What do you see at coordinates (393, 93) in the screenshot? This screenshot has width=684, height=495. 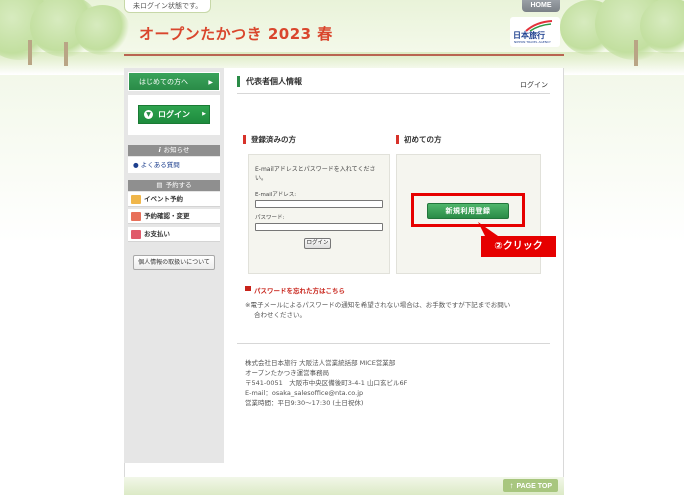 I see `heading-divider` at bounding box center [393, 93].